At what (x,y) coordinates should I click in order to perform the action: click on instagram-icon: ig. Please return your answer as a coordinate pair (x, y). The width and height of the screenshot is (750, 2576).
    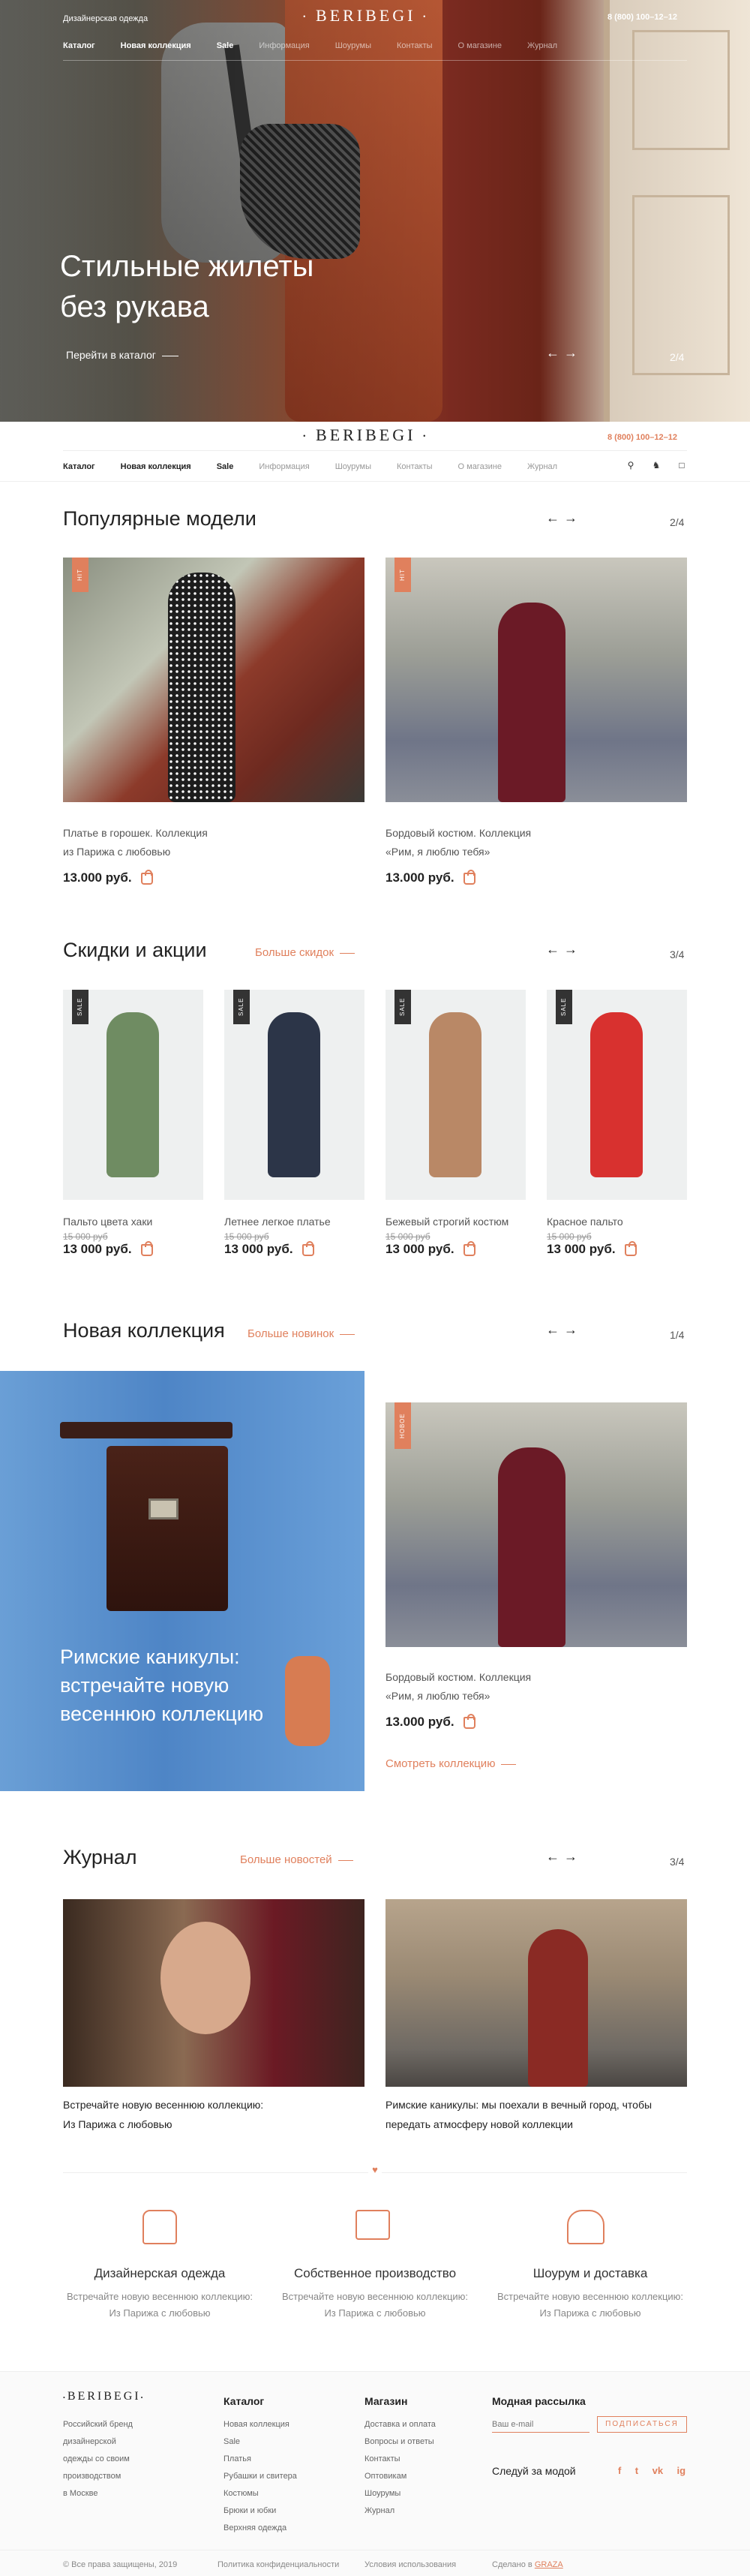
    Looking at the image, I should click on (681, 2470).